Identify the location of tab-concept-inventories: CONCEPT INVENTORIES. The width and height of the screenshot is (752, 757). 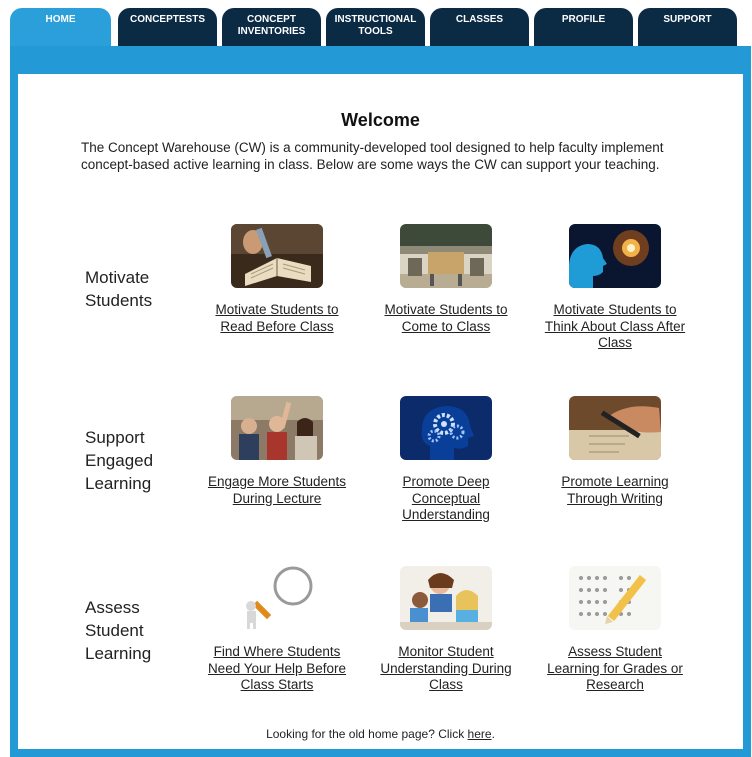
(271, 27).